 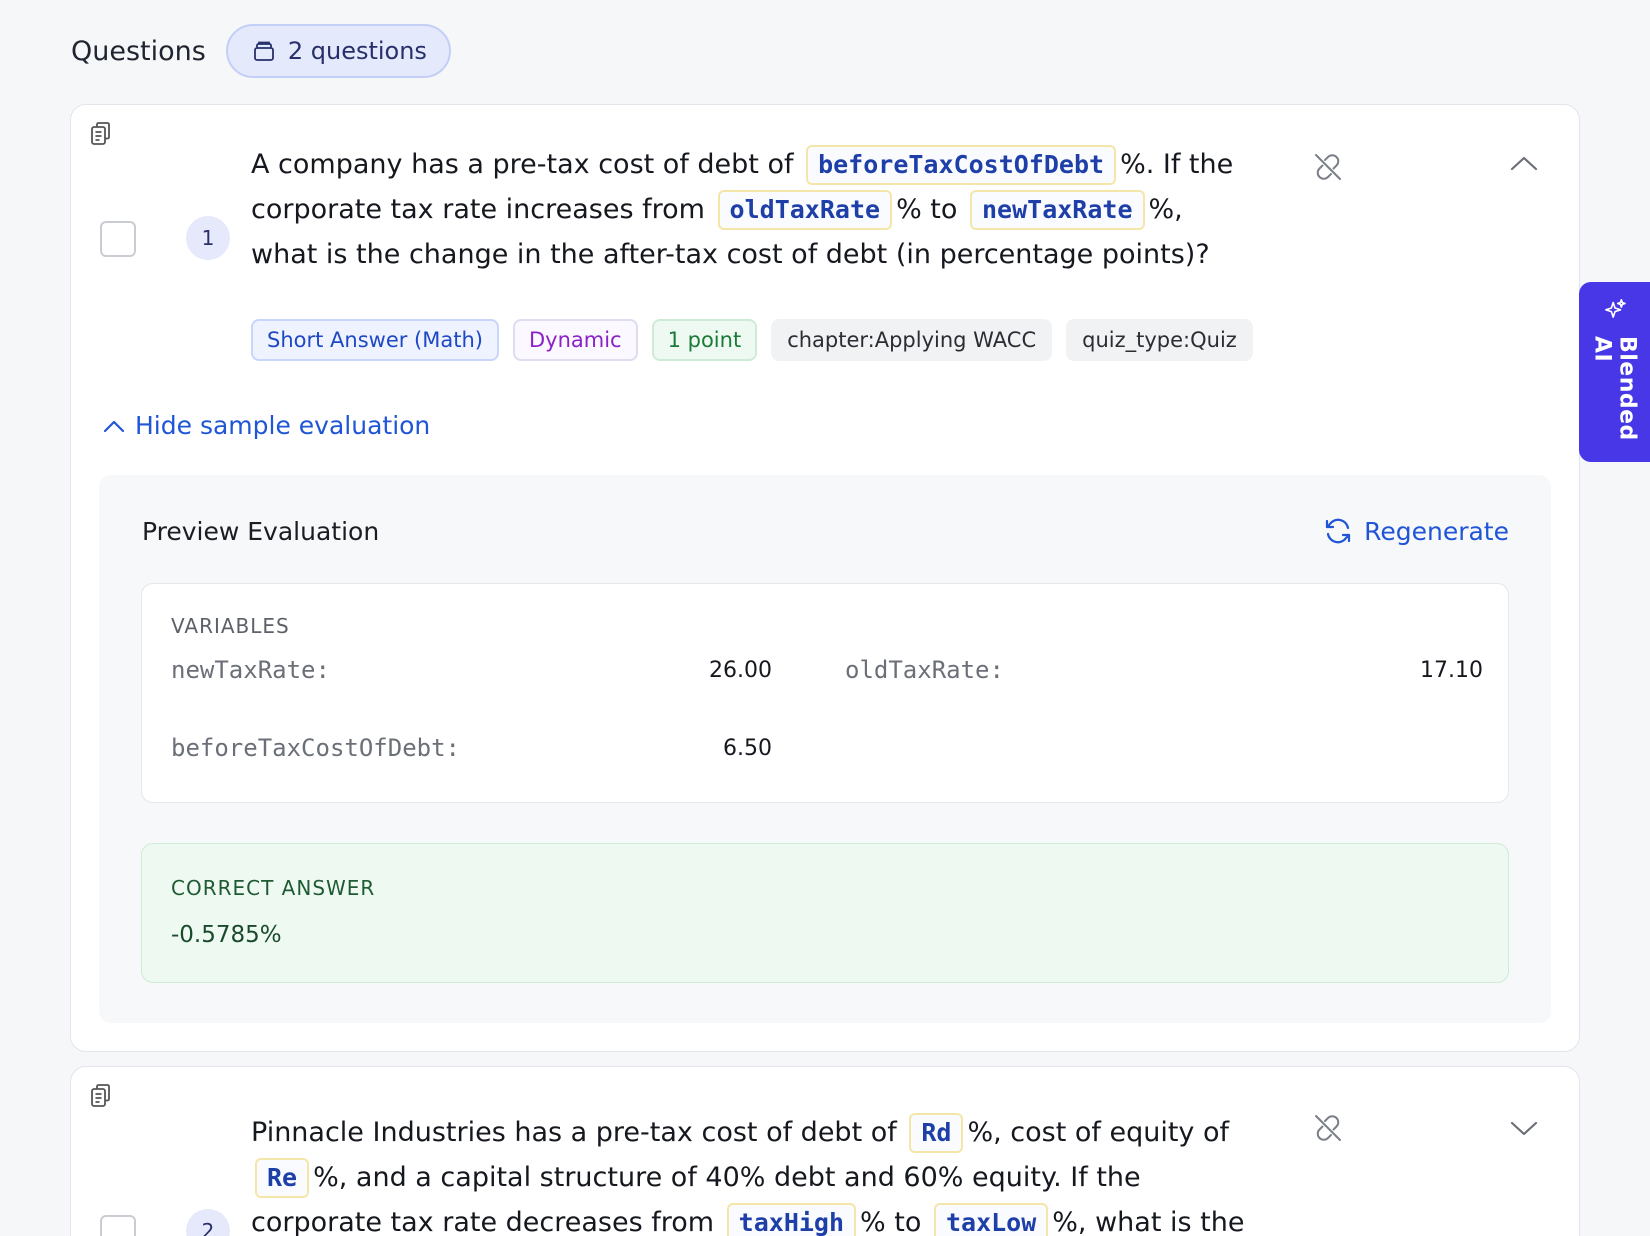 I want to click on variable-chip: taxHigh, so click(x=791, y=1219).